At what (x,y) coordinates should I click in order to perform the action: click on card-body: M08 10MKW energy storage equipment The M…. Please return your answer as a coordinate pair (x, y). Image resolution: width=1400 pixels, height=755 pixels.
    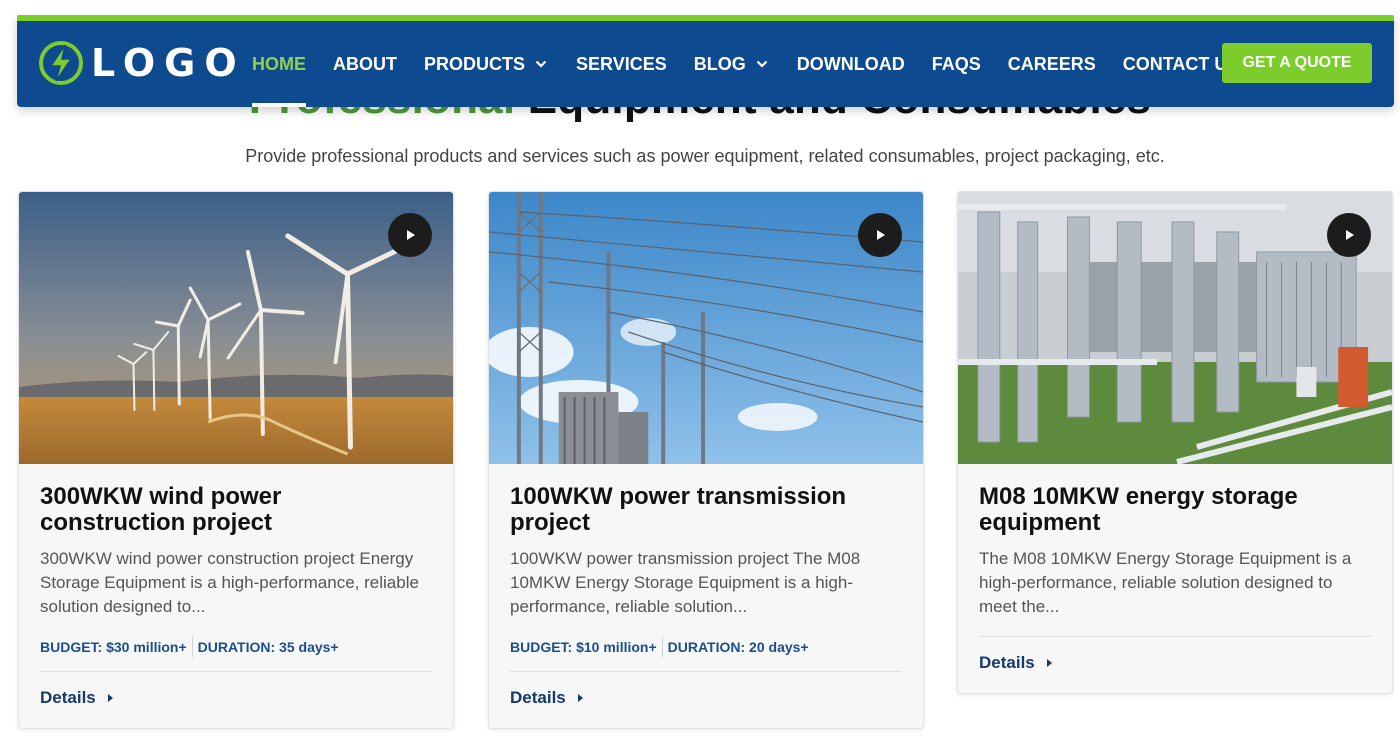
    Looking at the image, I should click on (1175, 578).